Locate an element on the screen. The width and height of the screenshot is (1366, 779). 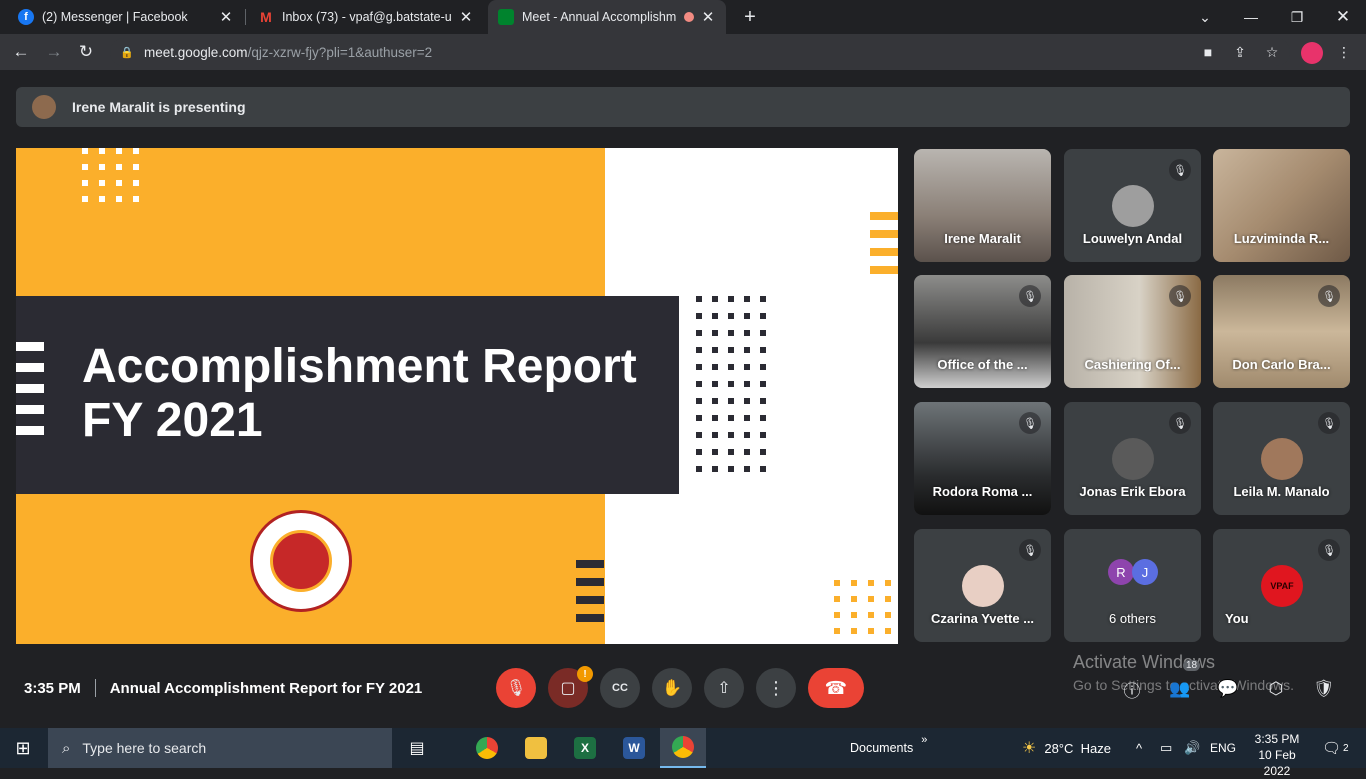
new-tab-button: + is located at coordinates (750, 17).